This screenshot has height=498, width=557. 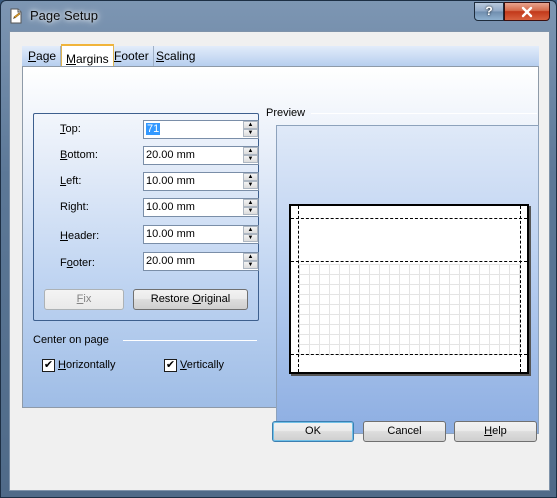 What do you see at coordinates (298, 289) in the screenshot?
I see `left-margin-guide` at bounding box center [298, 289].